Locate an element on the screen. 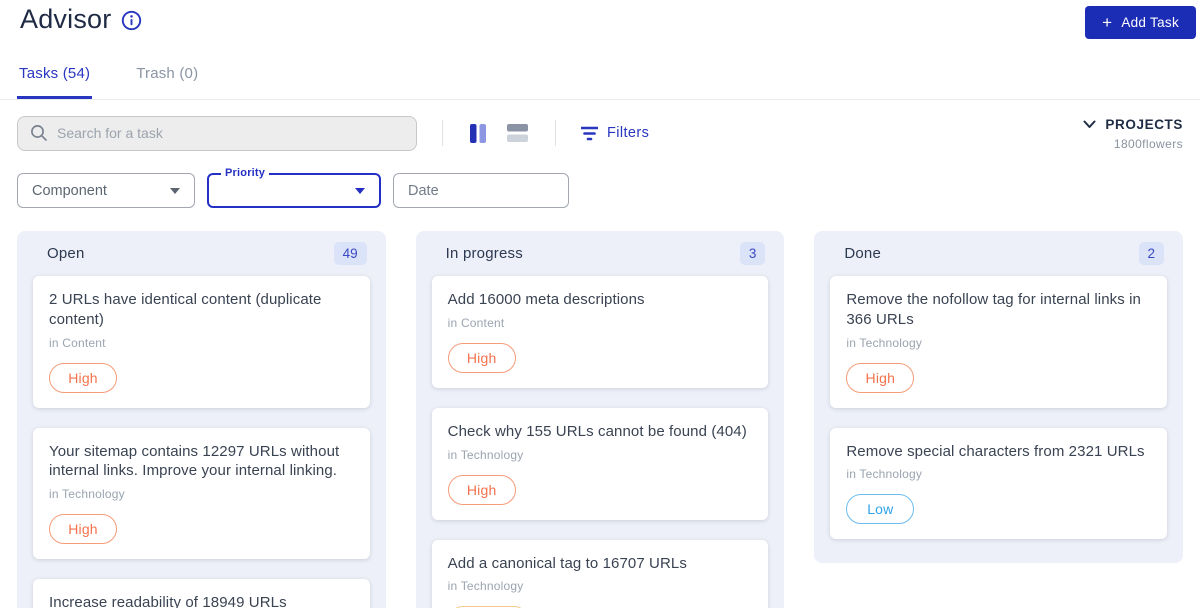 The width and height of the screenshot is (1200, 608). search-box is located at coordinates (217, 133).